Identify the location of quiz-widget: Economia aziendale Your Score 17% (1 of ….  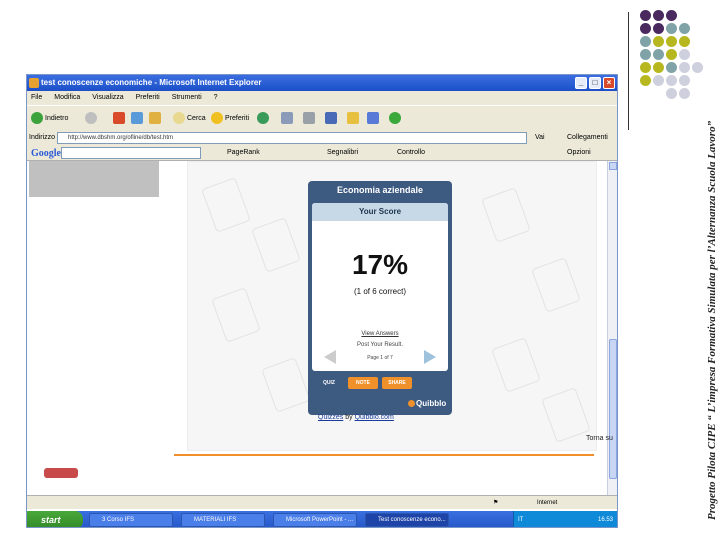
(380, 298).